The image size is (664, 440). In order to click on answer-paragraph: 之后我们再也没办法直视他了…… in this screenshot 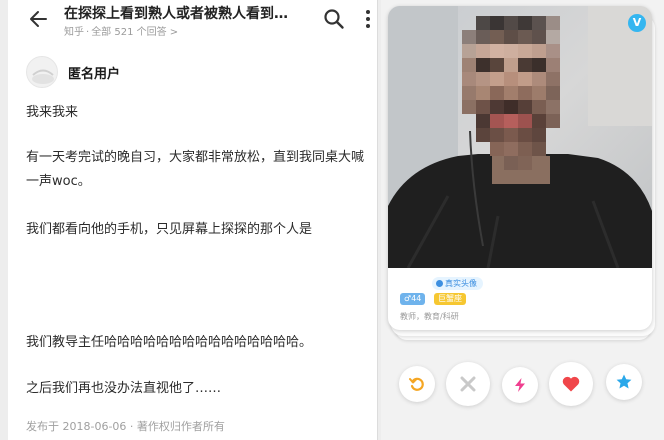, I will do `click(124, 388)`.